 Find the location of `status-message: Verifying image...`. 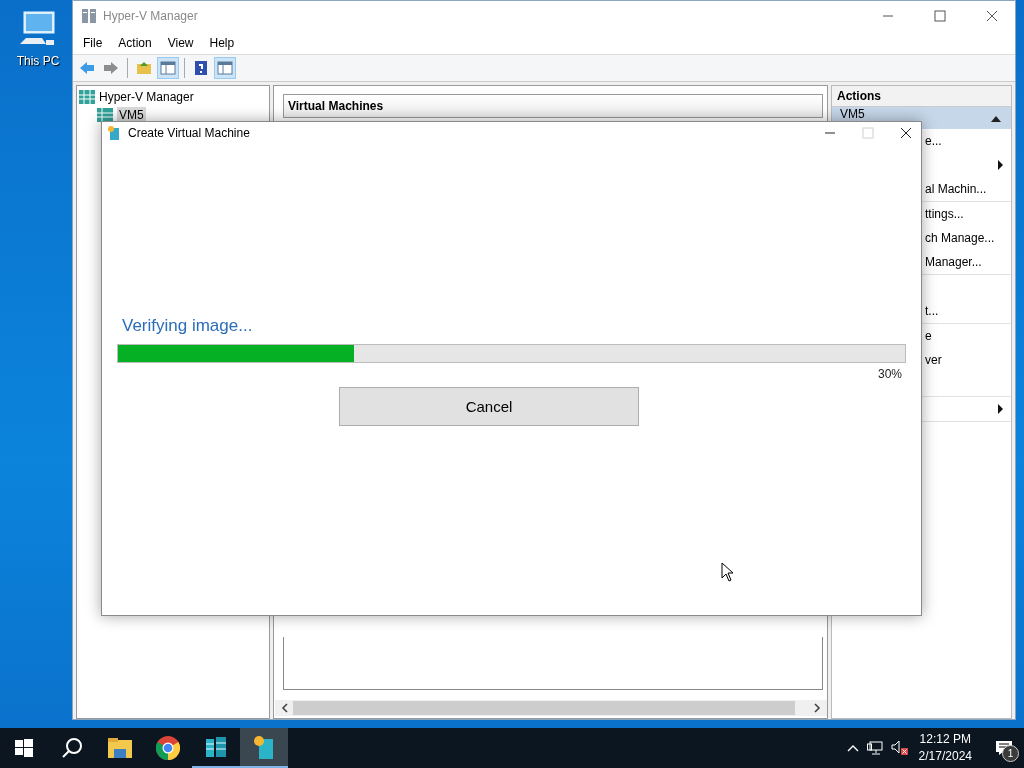

status-message: Verifying image... is located at coordinates (187, 326).